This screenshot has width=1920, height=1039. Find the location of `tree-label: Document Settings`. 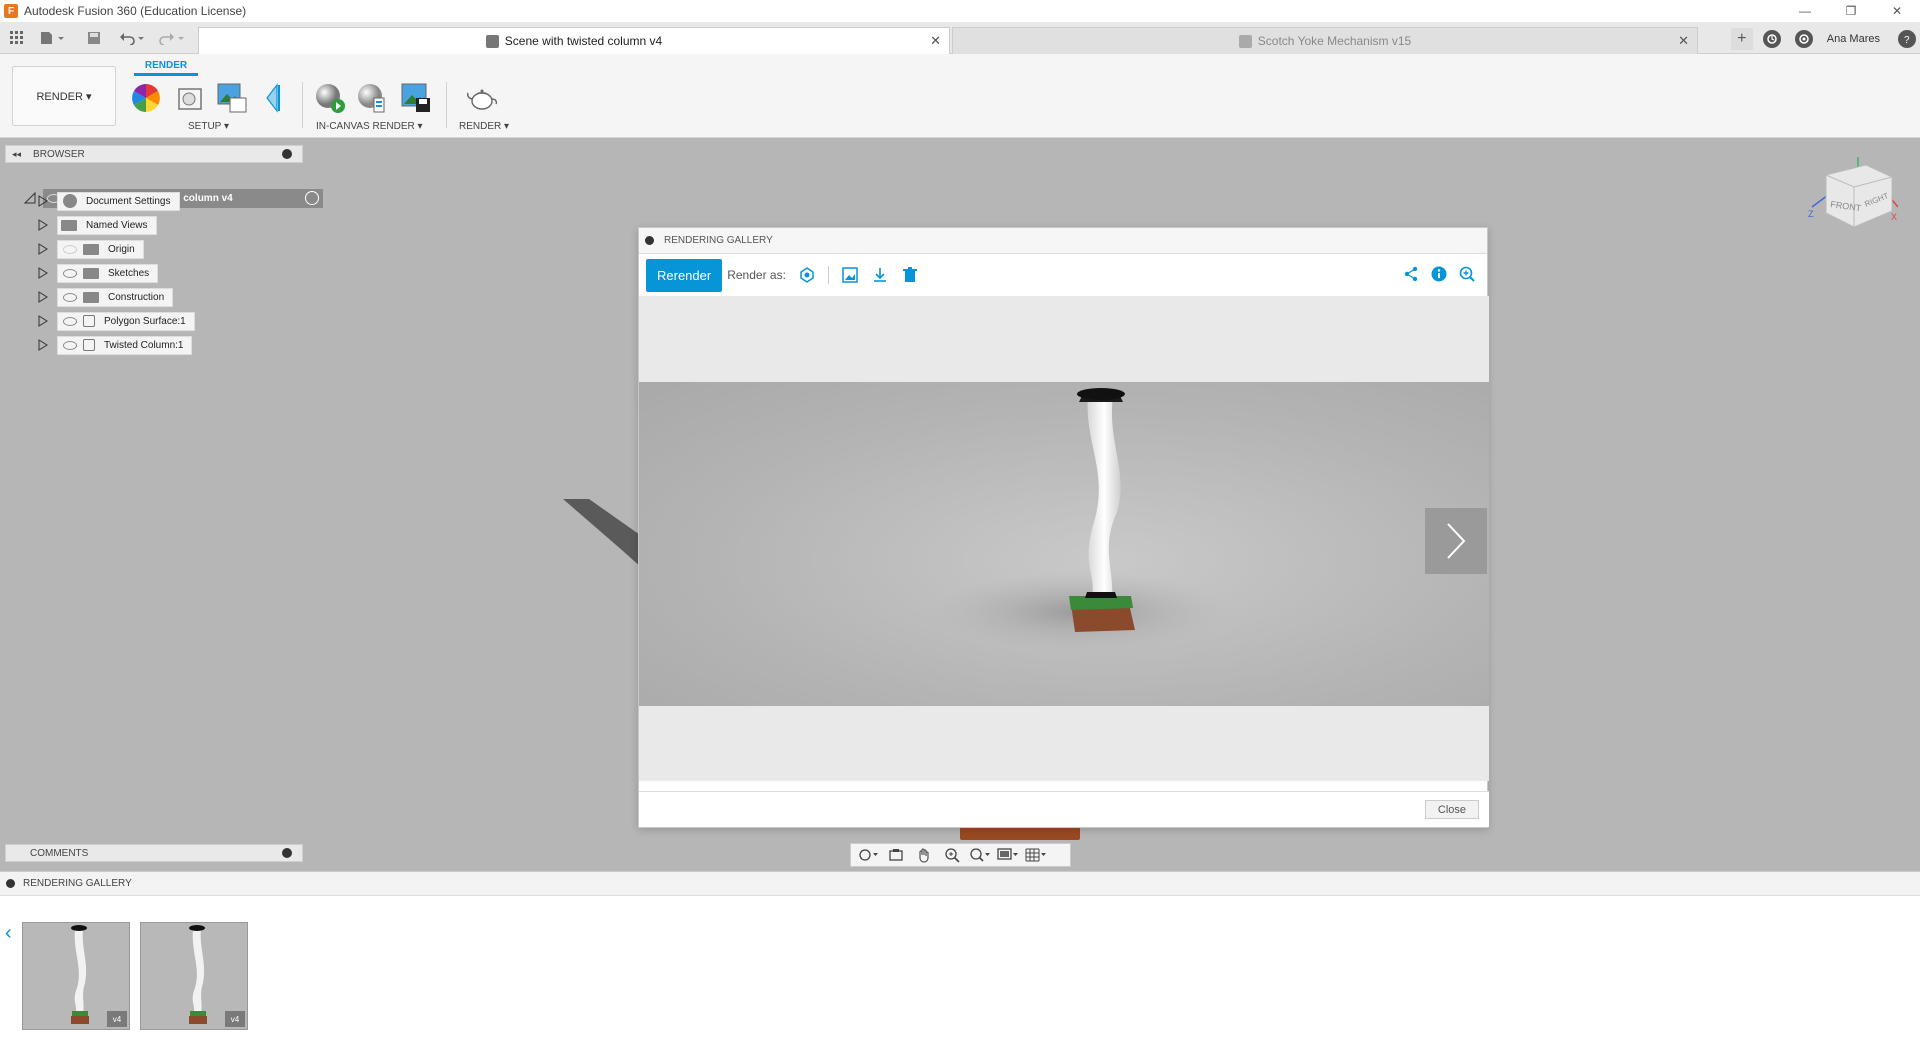

tree-label: Document Settings is located at coordinates (128, 201).